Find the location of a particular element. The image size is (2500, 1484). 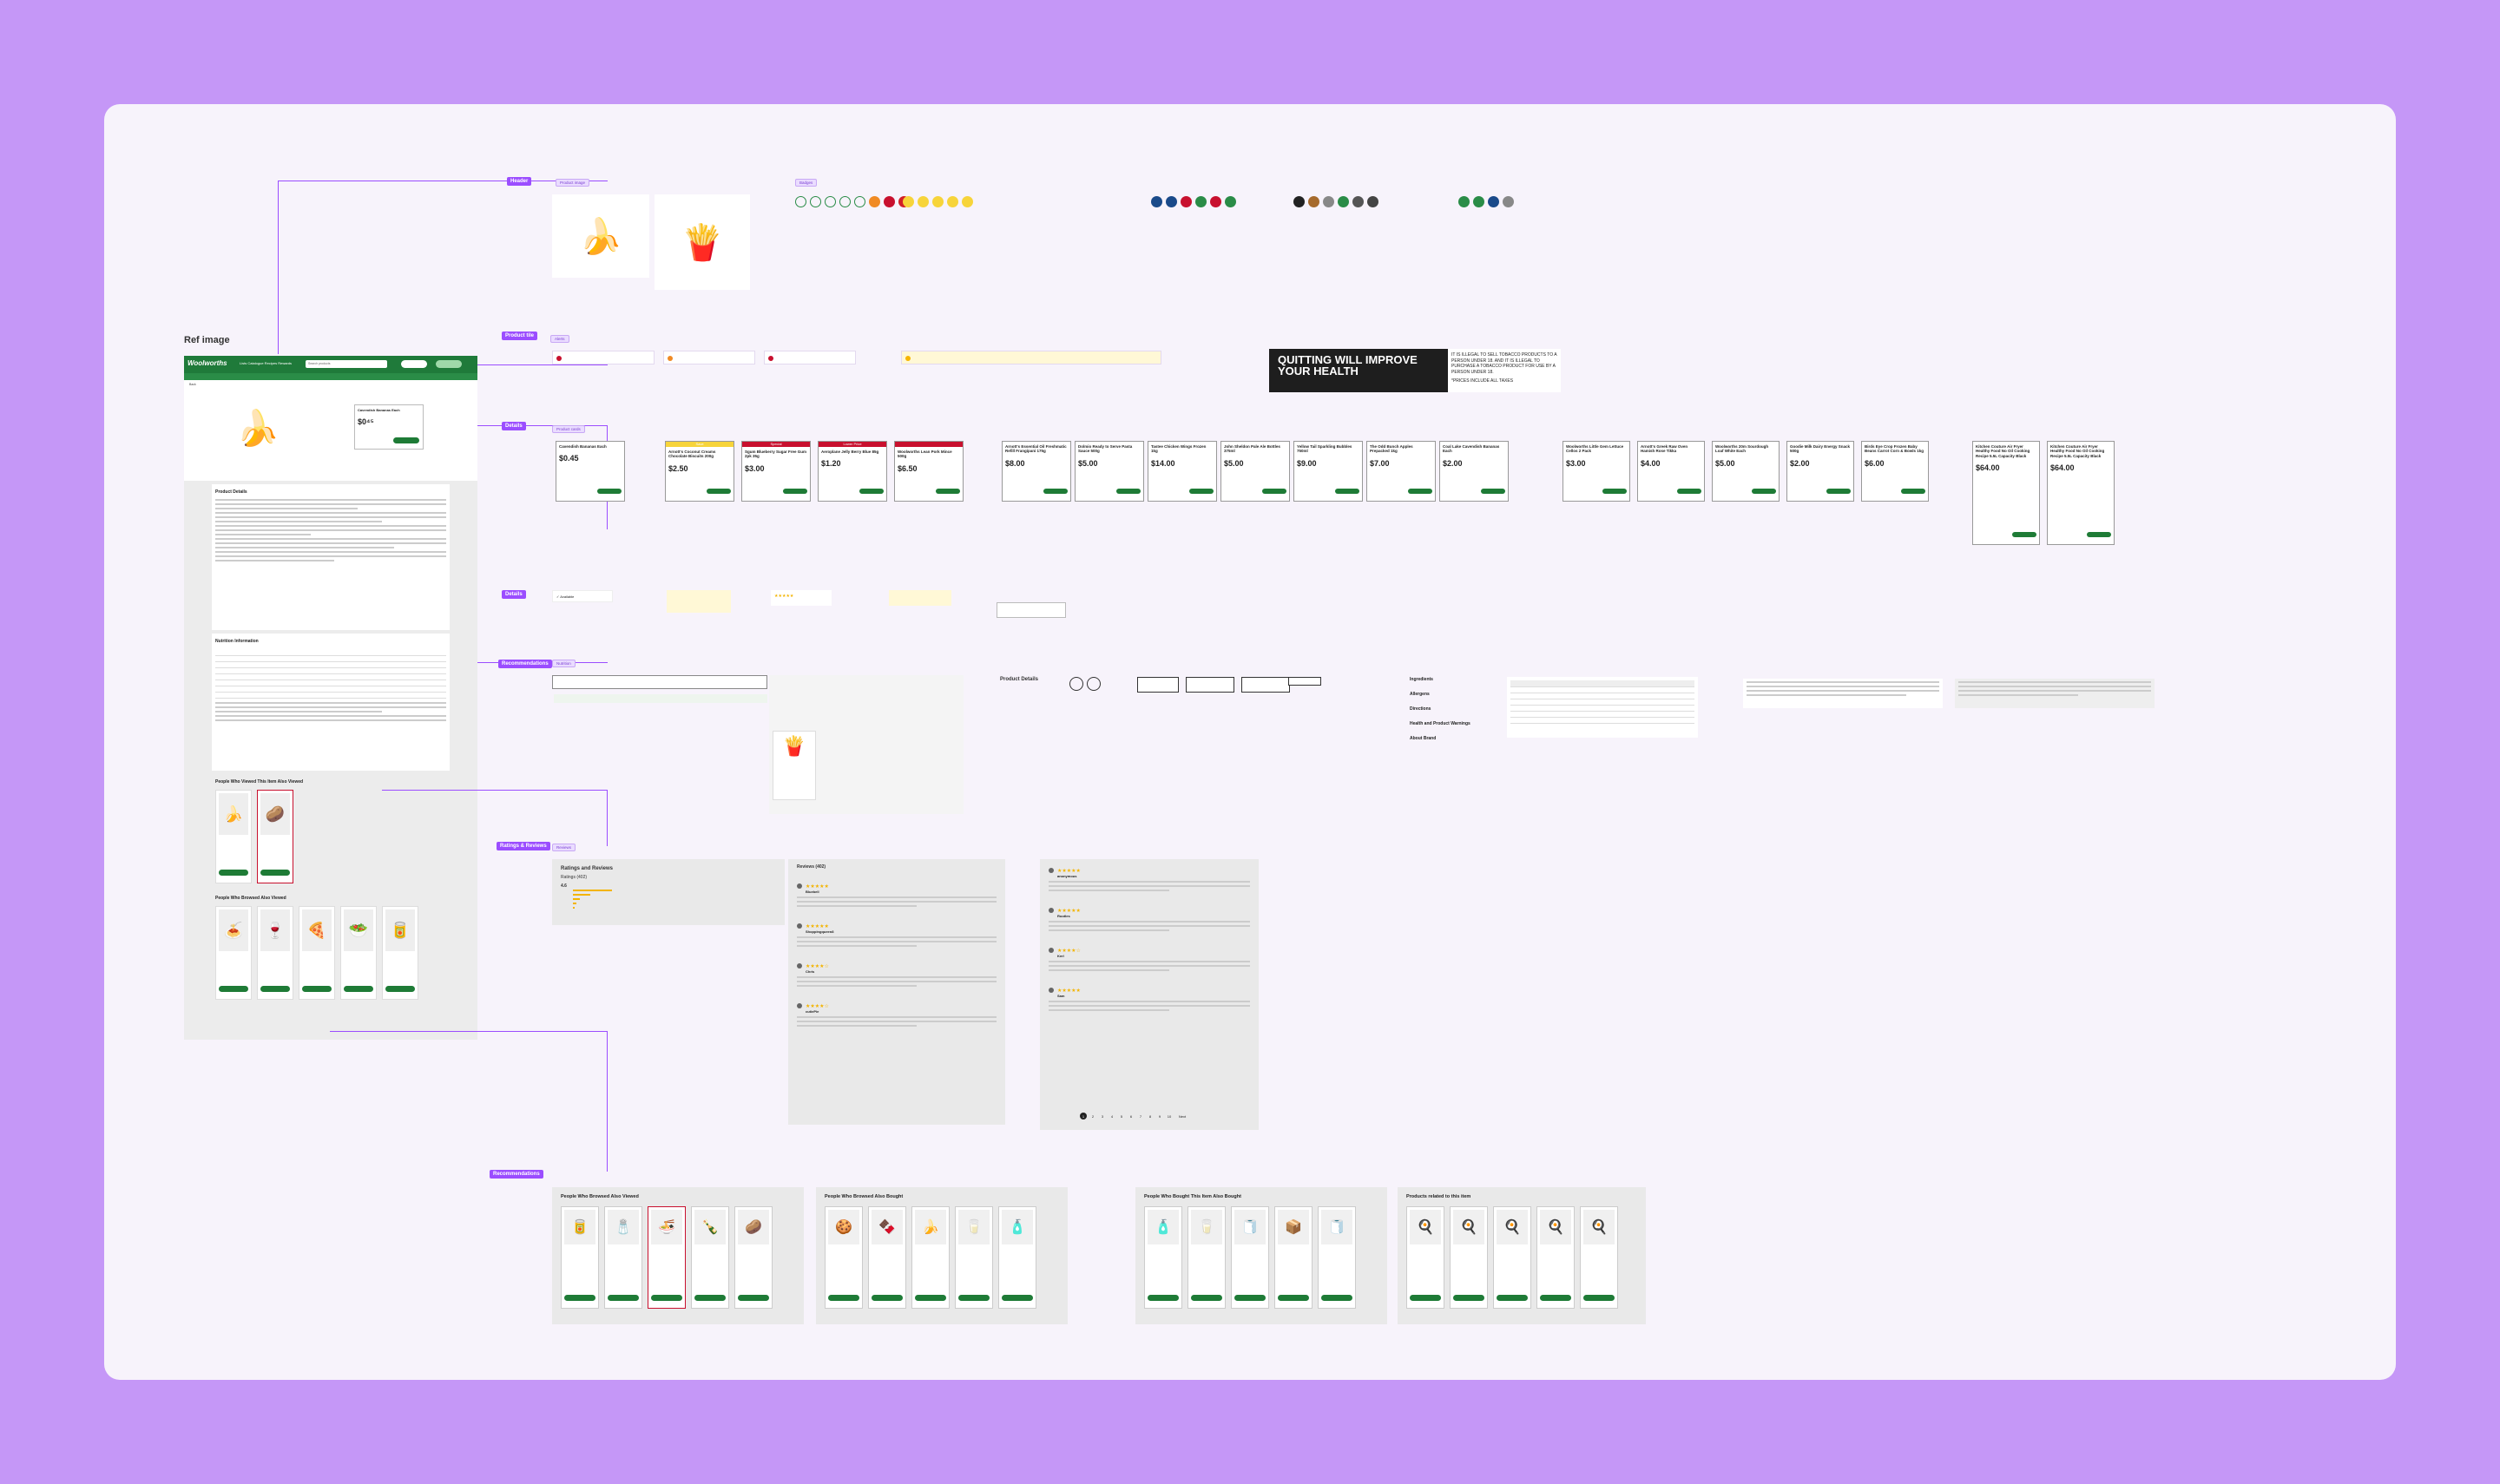

product-card: The Odd Bunch Apples Prepacked 1kg $7.00 is located at coordinates (1401, 472).